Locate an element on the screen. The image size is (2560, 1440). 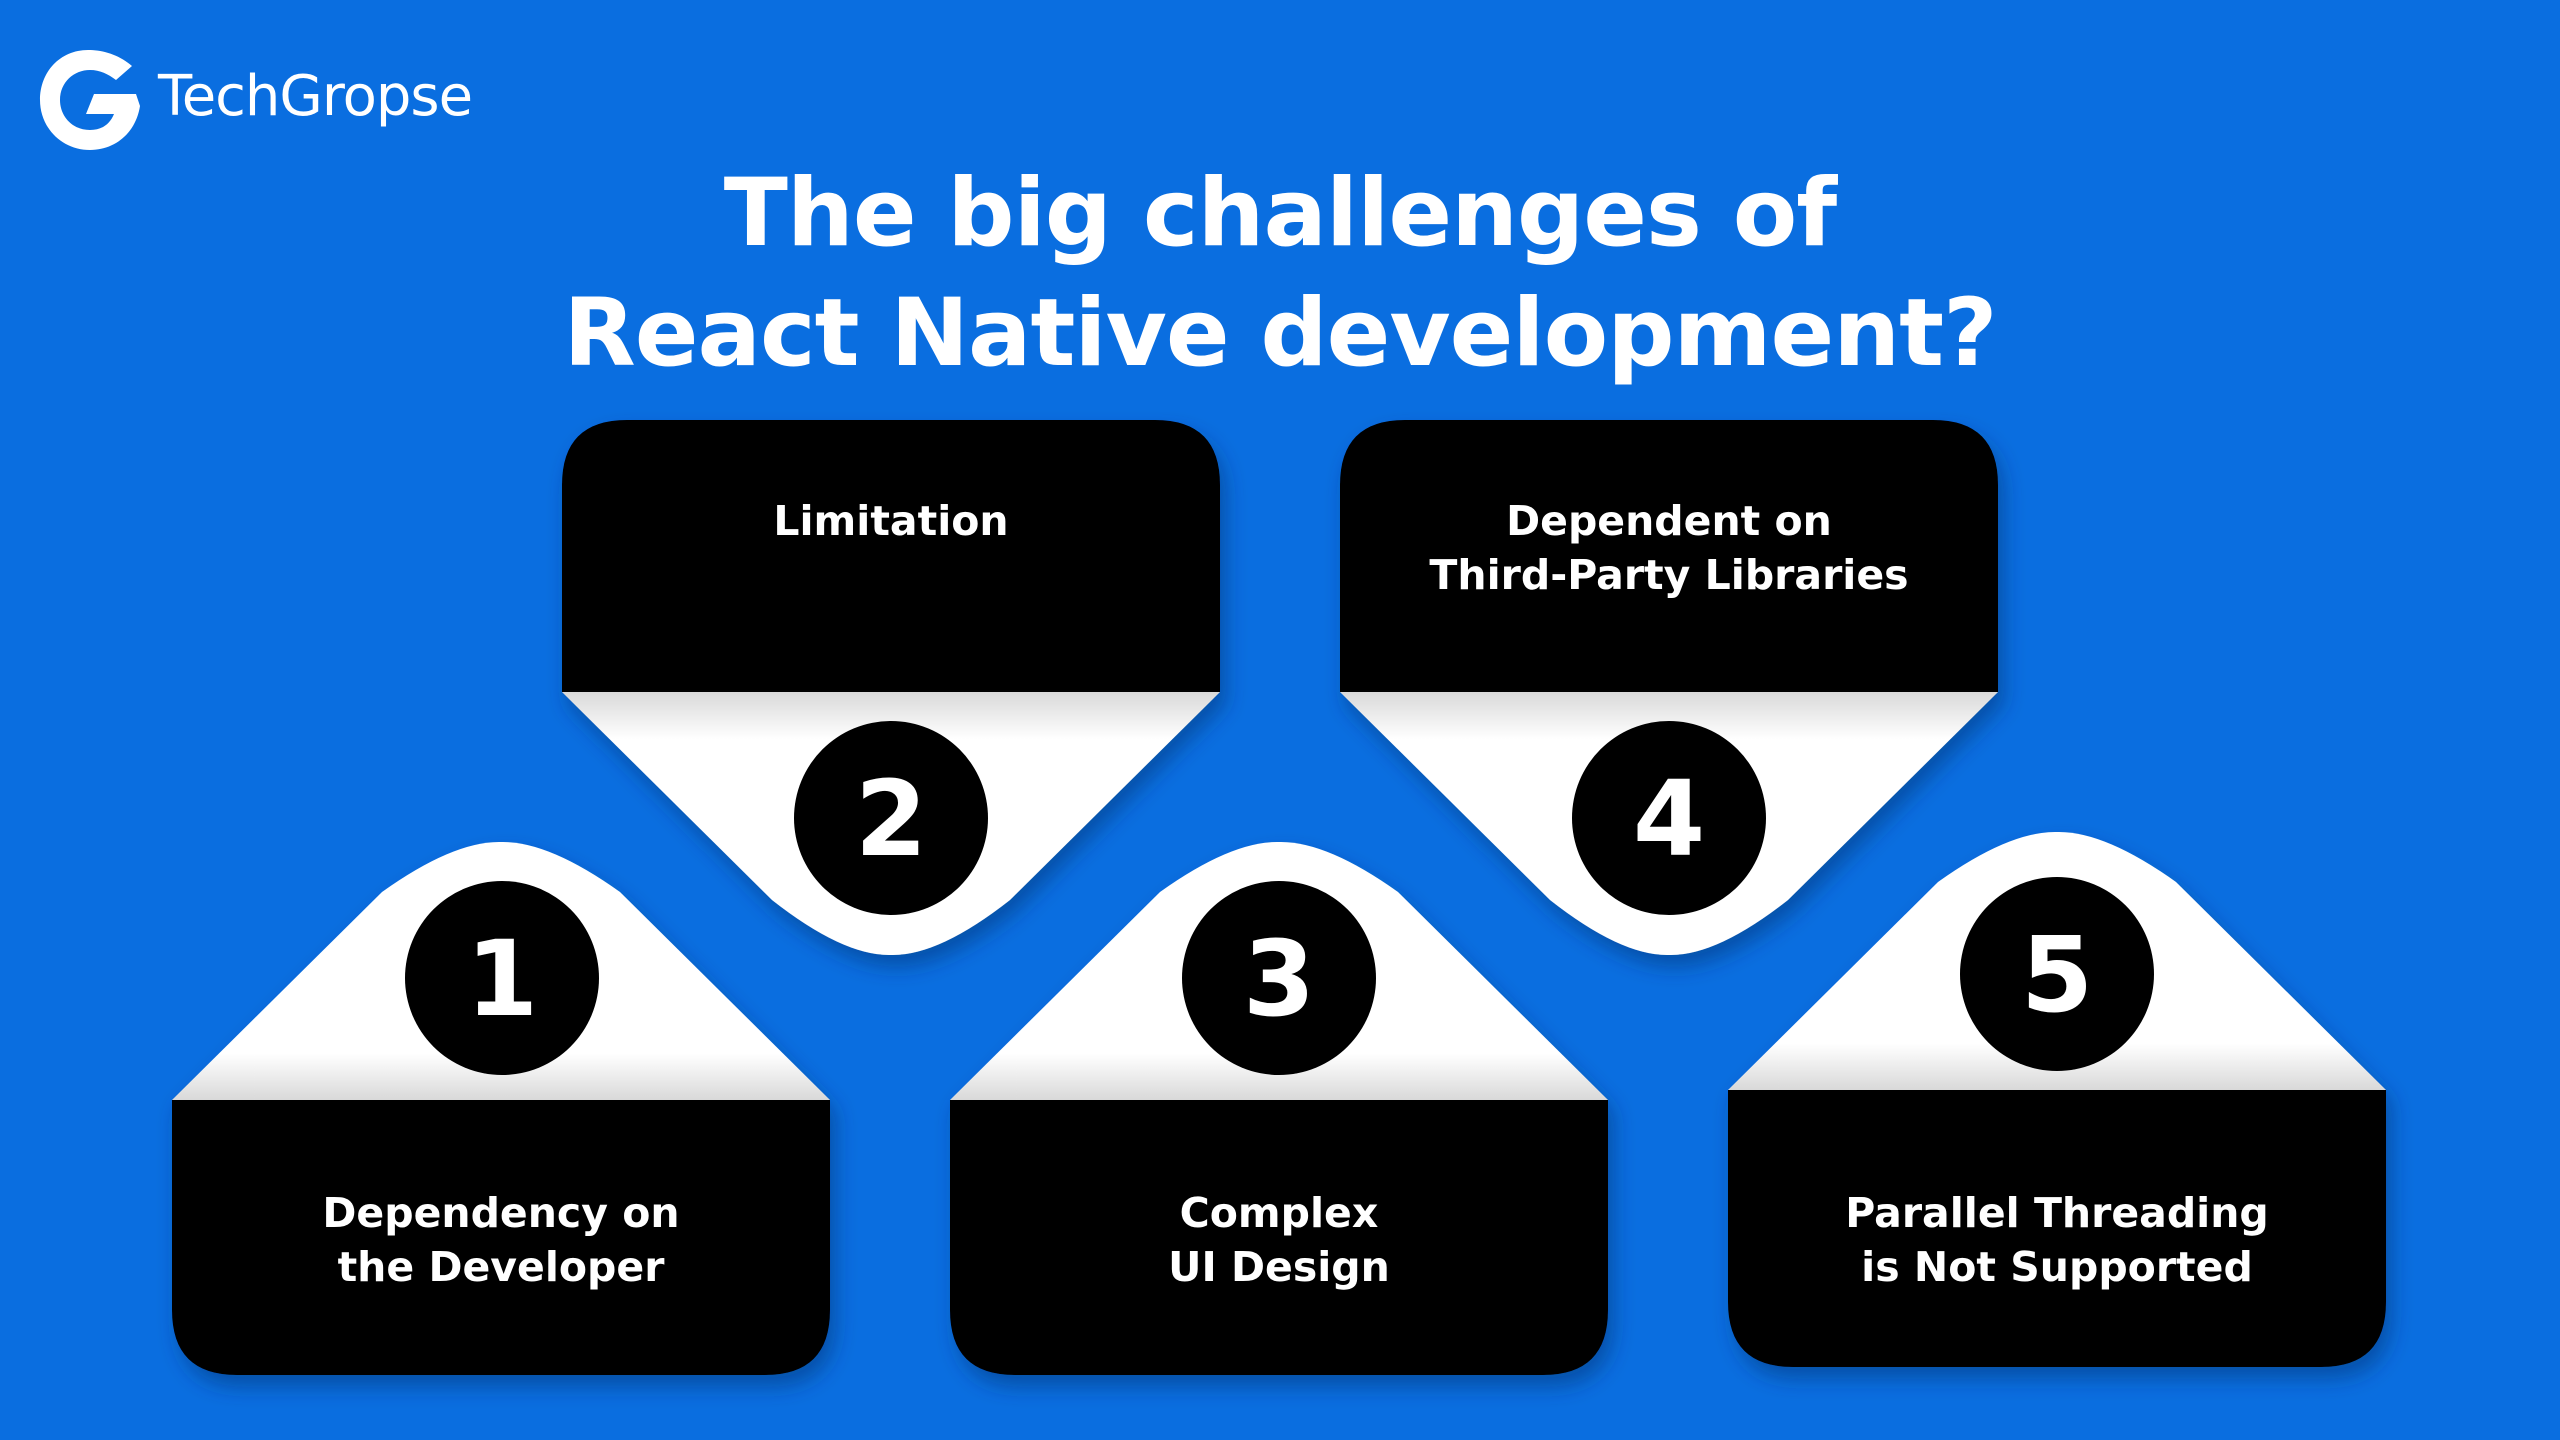
number-1-label: 1 is located at coordinates (502, 979).